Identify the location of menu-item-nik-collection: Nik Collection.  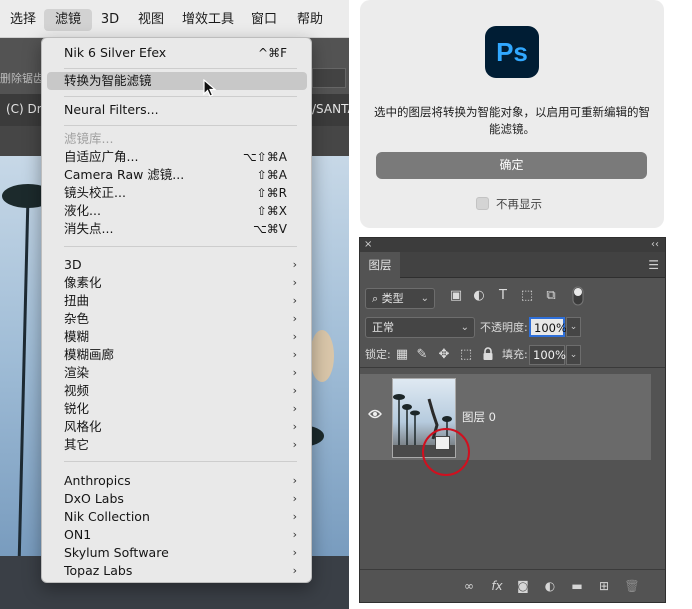
(107, 517).